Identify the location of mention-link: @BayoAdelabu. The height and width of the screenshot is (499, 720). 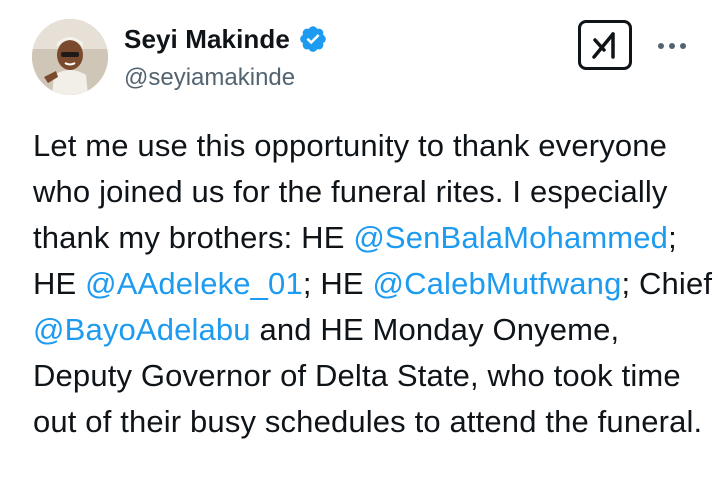
(142, 329).